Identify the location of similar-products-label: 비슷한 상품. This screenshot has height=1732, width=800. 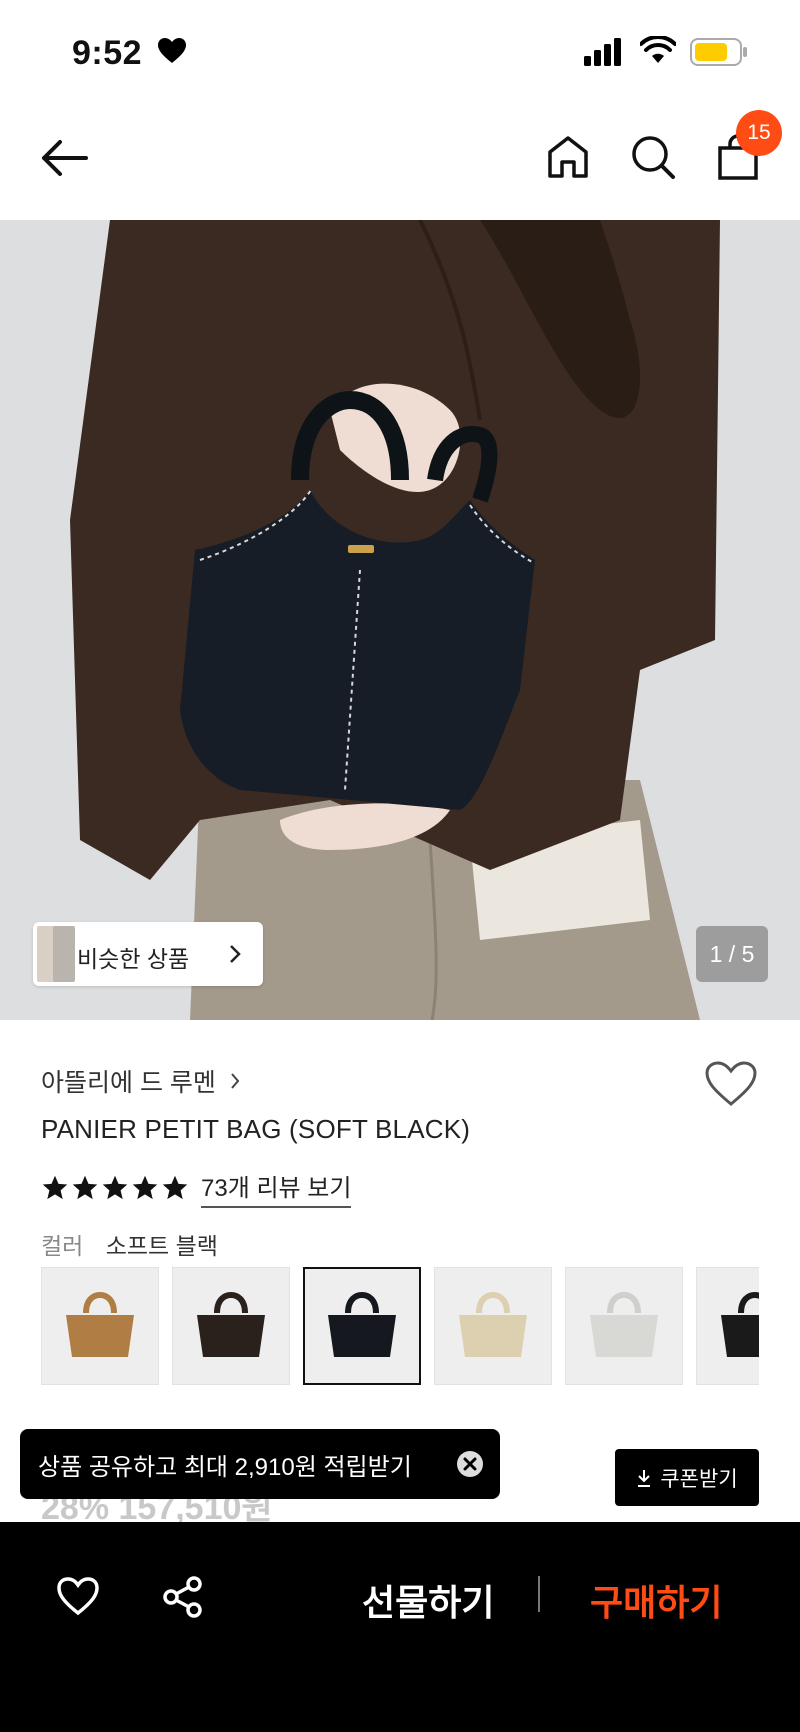
(133, 959).